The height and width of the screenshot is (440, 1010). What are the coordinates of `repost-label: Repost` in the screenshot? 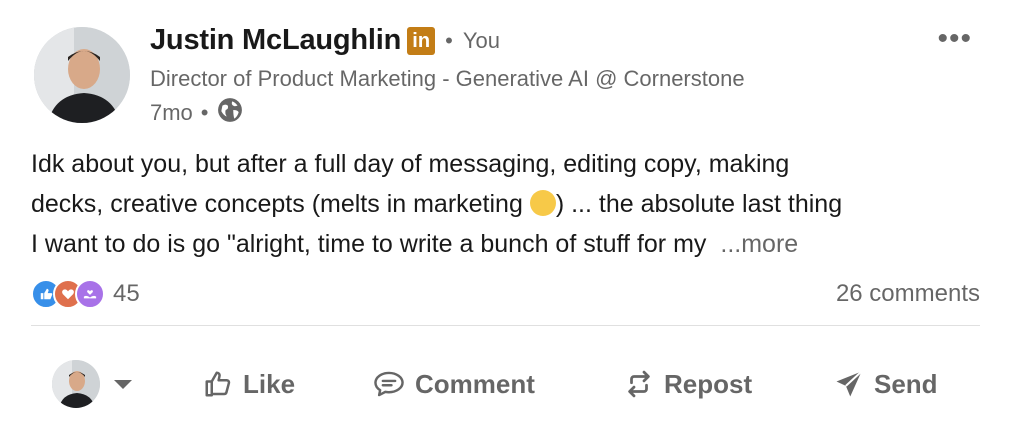 It's located at (708, 383).